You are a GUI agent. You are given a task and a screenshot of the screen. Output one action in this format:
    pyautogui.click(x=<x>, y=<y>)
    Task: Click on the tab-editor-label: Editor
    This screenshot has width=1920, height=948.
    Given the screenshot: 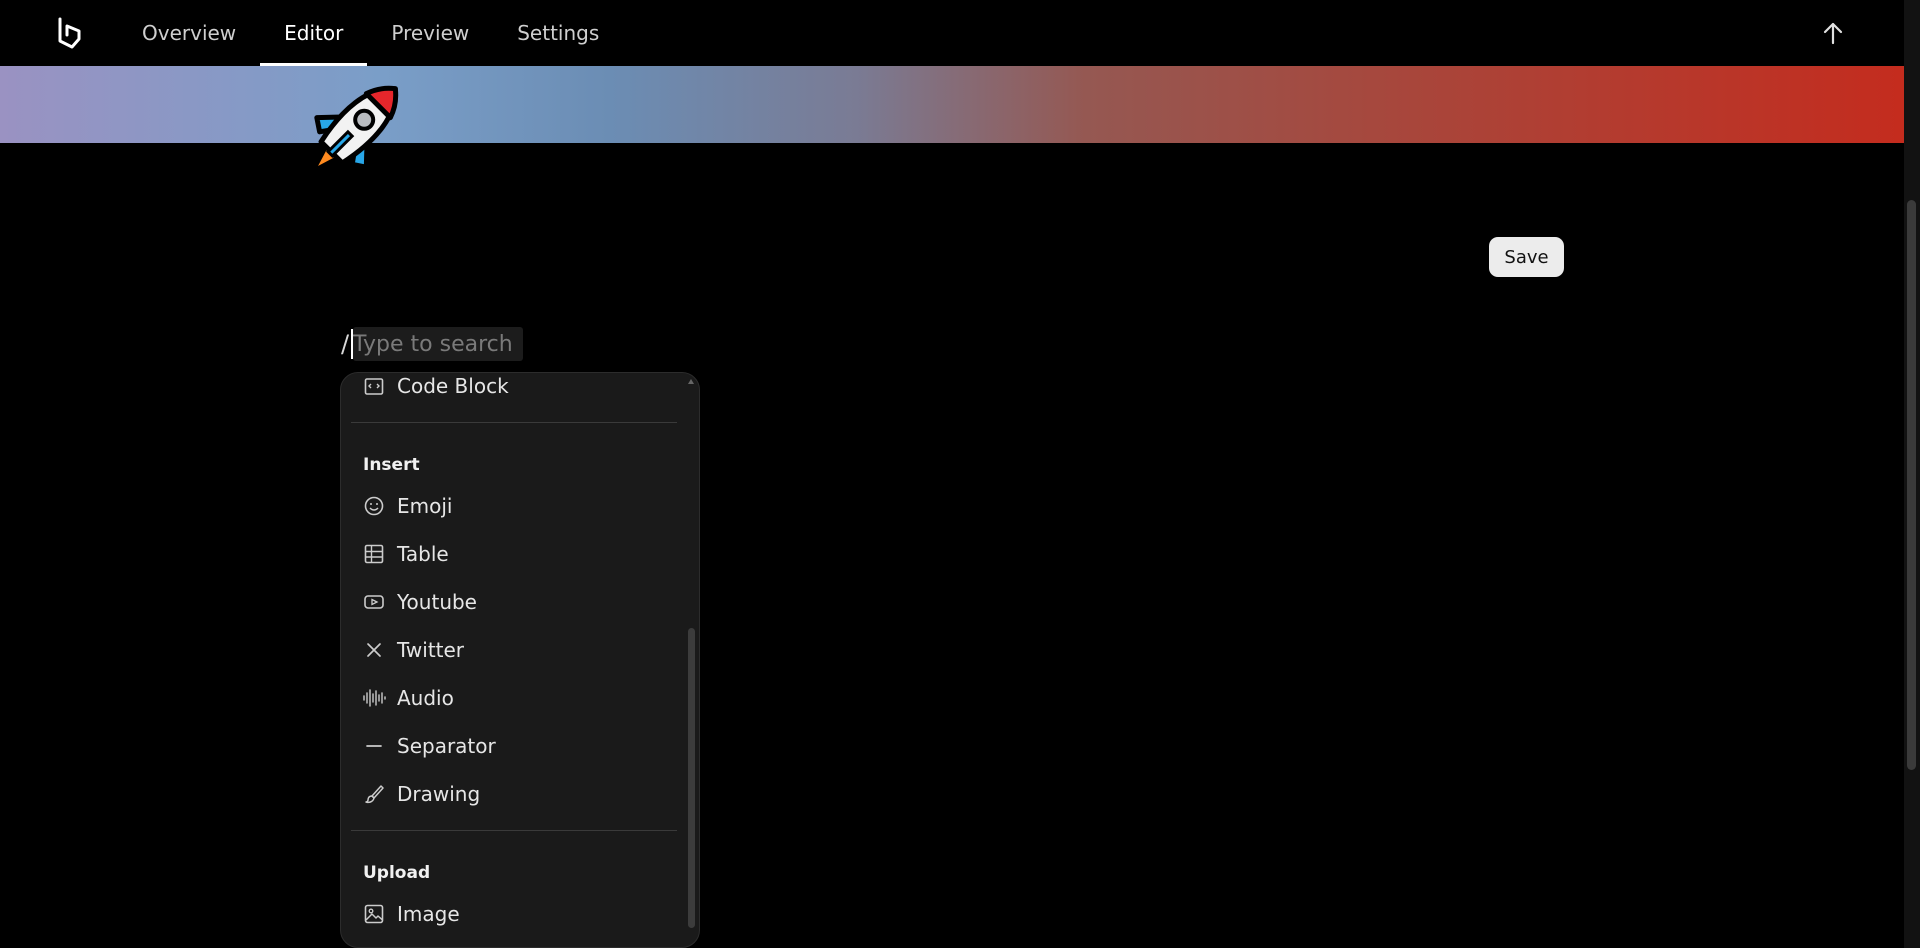 What is the action you would take?
    pyautogui.click(x=314, y=33)
    